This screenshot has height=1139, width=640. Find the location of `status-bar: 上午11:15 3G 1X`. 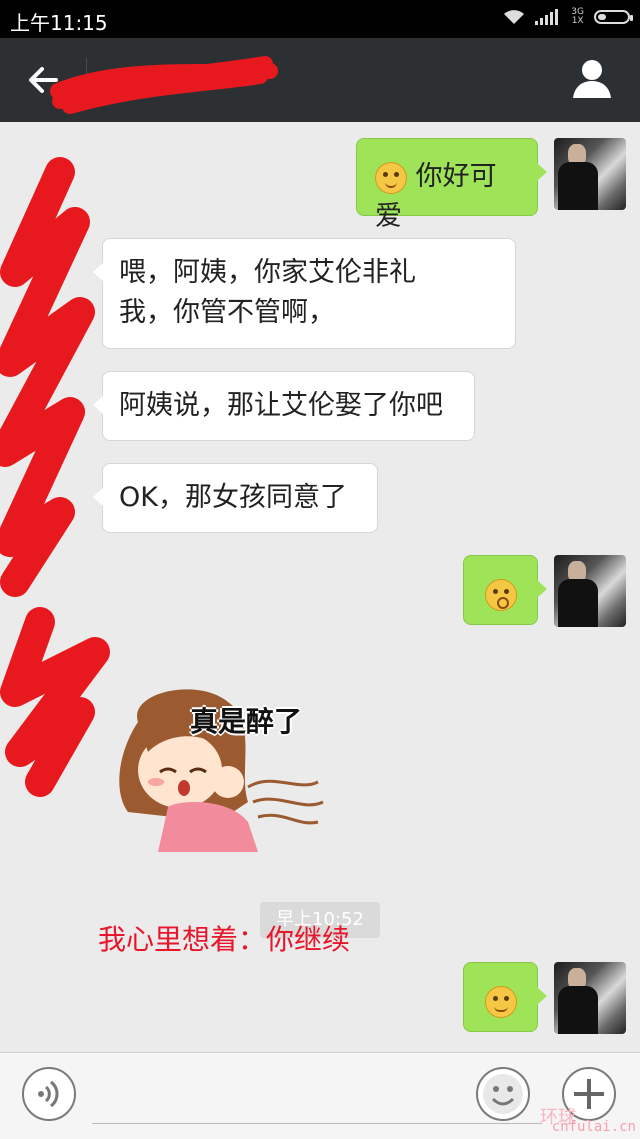

status-bar: 上午11:15 3G 1X is located at coordinates (320, 19).